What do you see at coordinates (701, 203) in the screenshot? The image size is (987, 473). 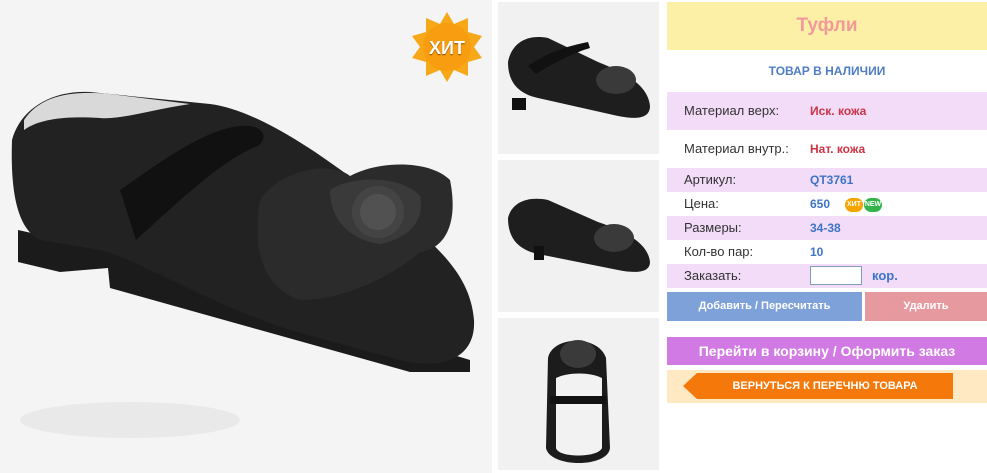 I see `spec-label: Цена:` at bounding box center [701, 203].